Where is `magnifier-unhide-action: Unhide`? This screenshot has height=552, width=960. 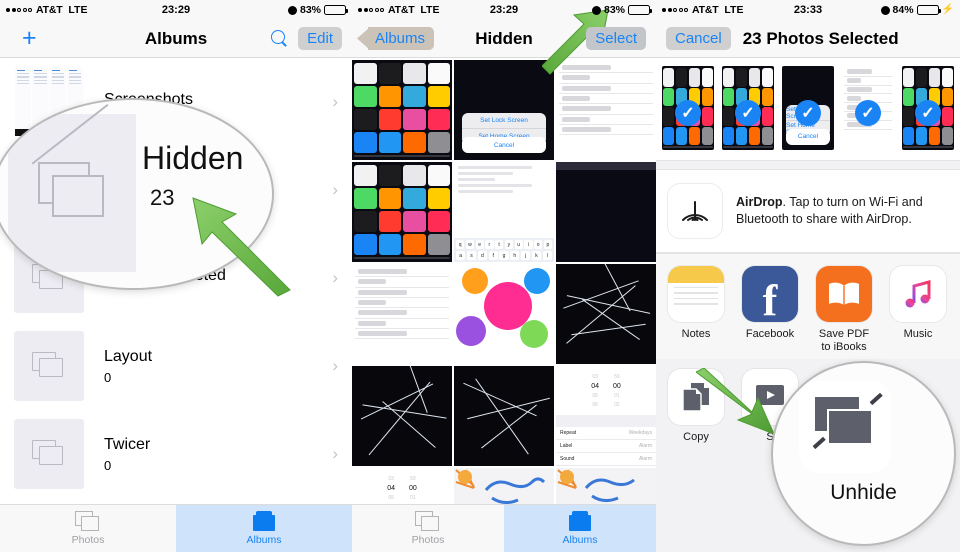
magnifier-unhide-action: Unhide is located at coordinates (863, 453).